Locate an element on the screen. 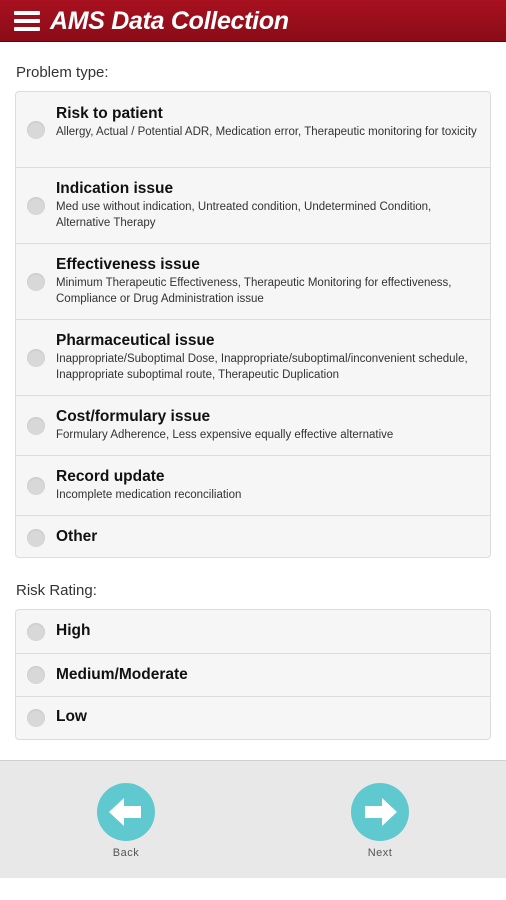 The image size is (506, 900). risk-rating-group: High Medium/Moderate Low is located at coordinates (253, 674).